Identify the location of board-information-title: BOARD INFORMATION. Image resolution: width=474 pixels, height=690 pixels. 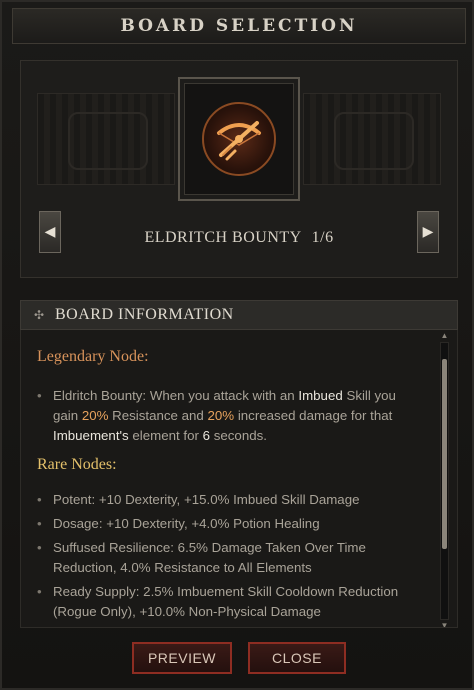
(144, 314).